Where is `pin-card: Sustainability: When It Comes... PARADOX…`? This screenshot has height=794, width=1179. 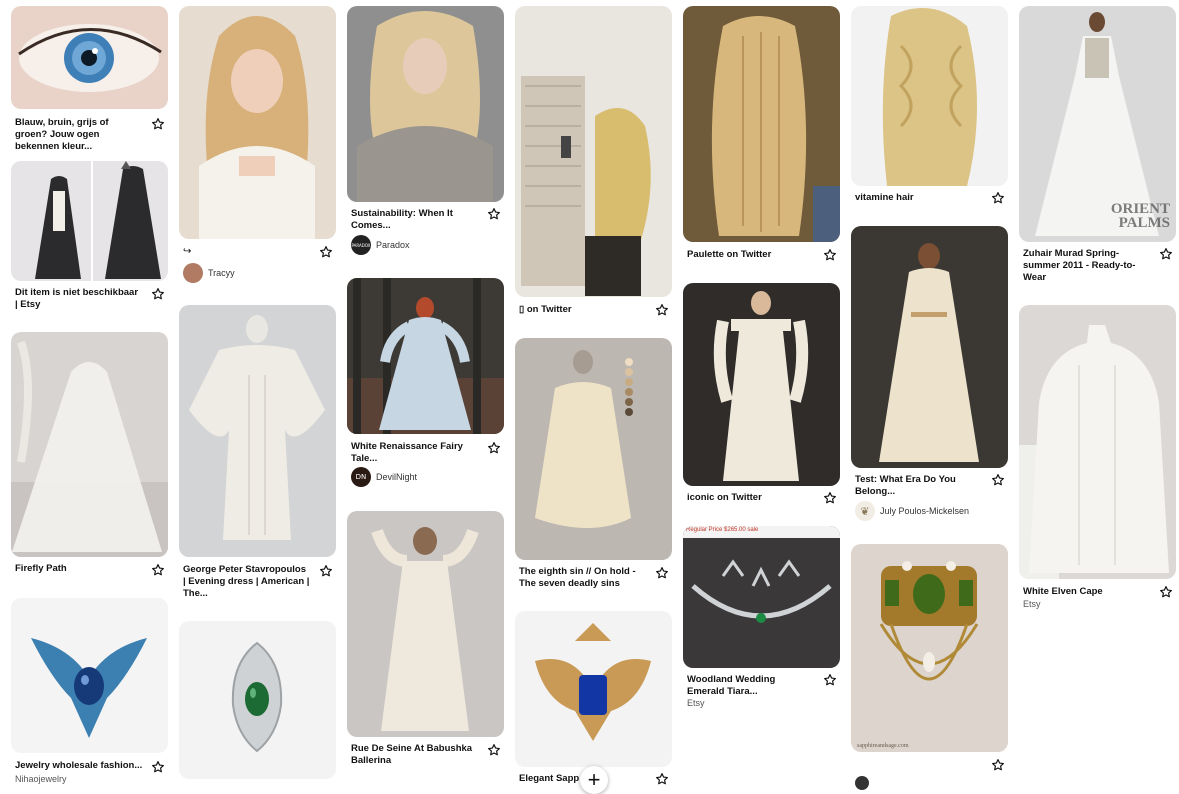
pin-card: Sustainability: When It Comes... PARADOX… is located at coordinates (425, 134).